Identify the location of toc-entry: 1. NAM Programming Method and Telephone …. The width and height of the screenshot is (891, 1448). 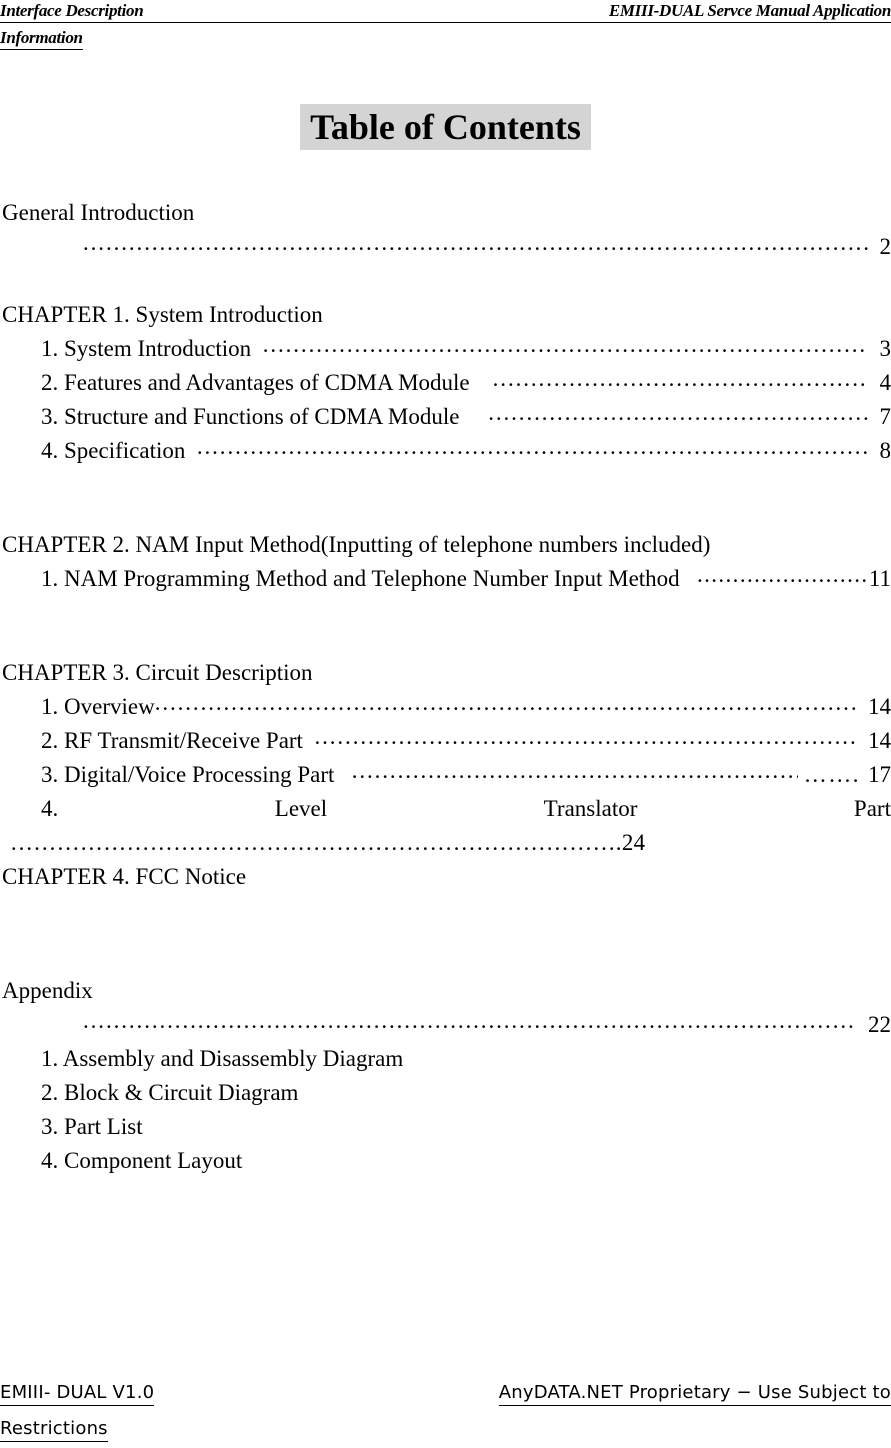
(445, 579).